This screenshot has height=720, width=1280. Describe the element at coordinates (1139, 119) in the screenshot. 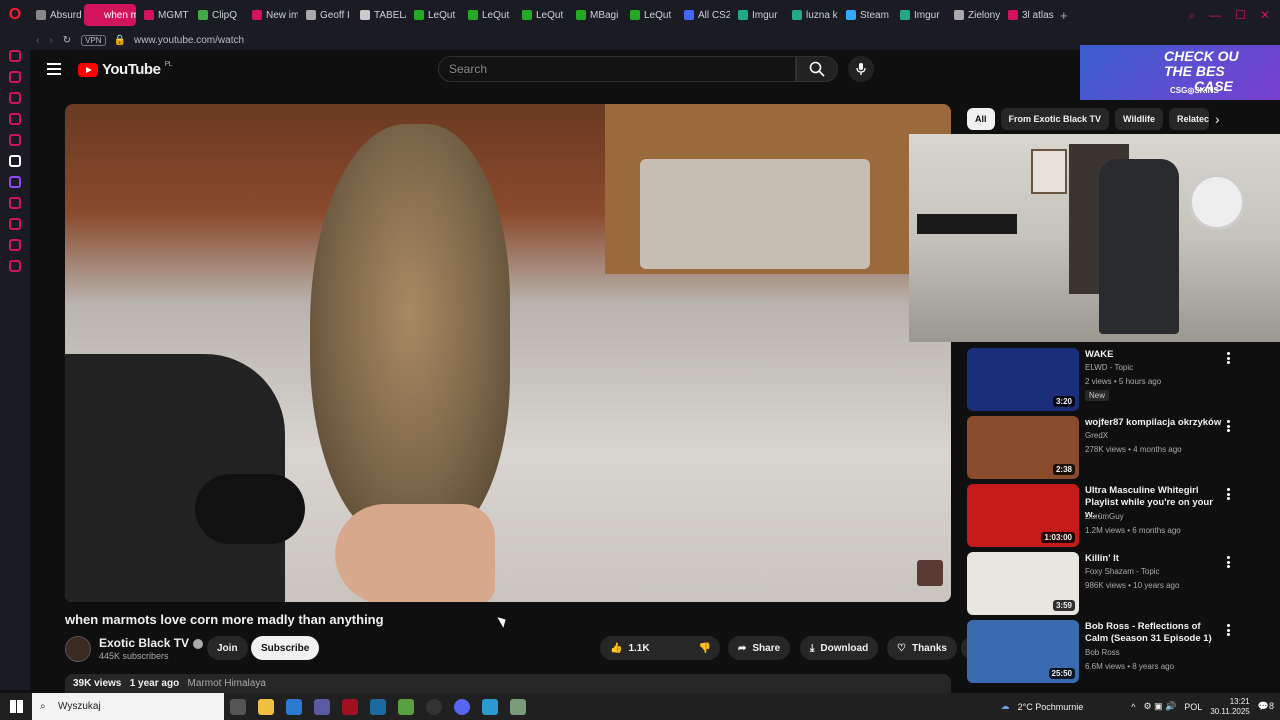

I see `chip-wildlife: Wildlife` at that location.